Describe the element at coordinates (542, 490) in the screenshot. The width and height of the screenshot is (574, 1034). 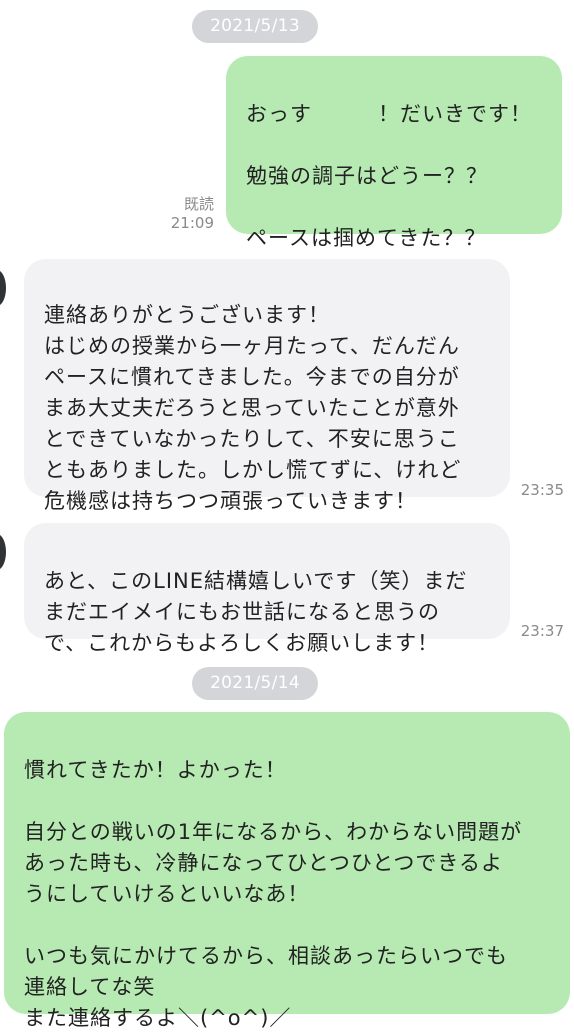
I see `message-time: 23:35` at that location.